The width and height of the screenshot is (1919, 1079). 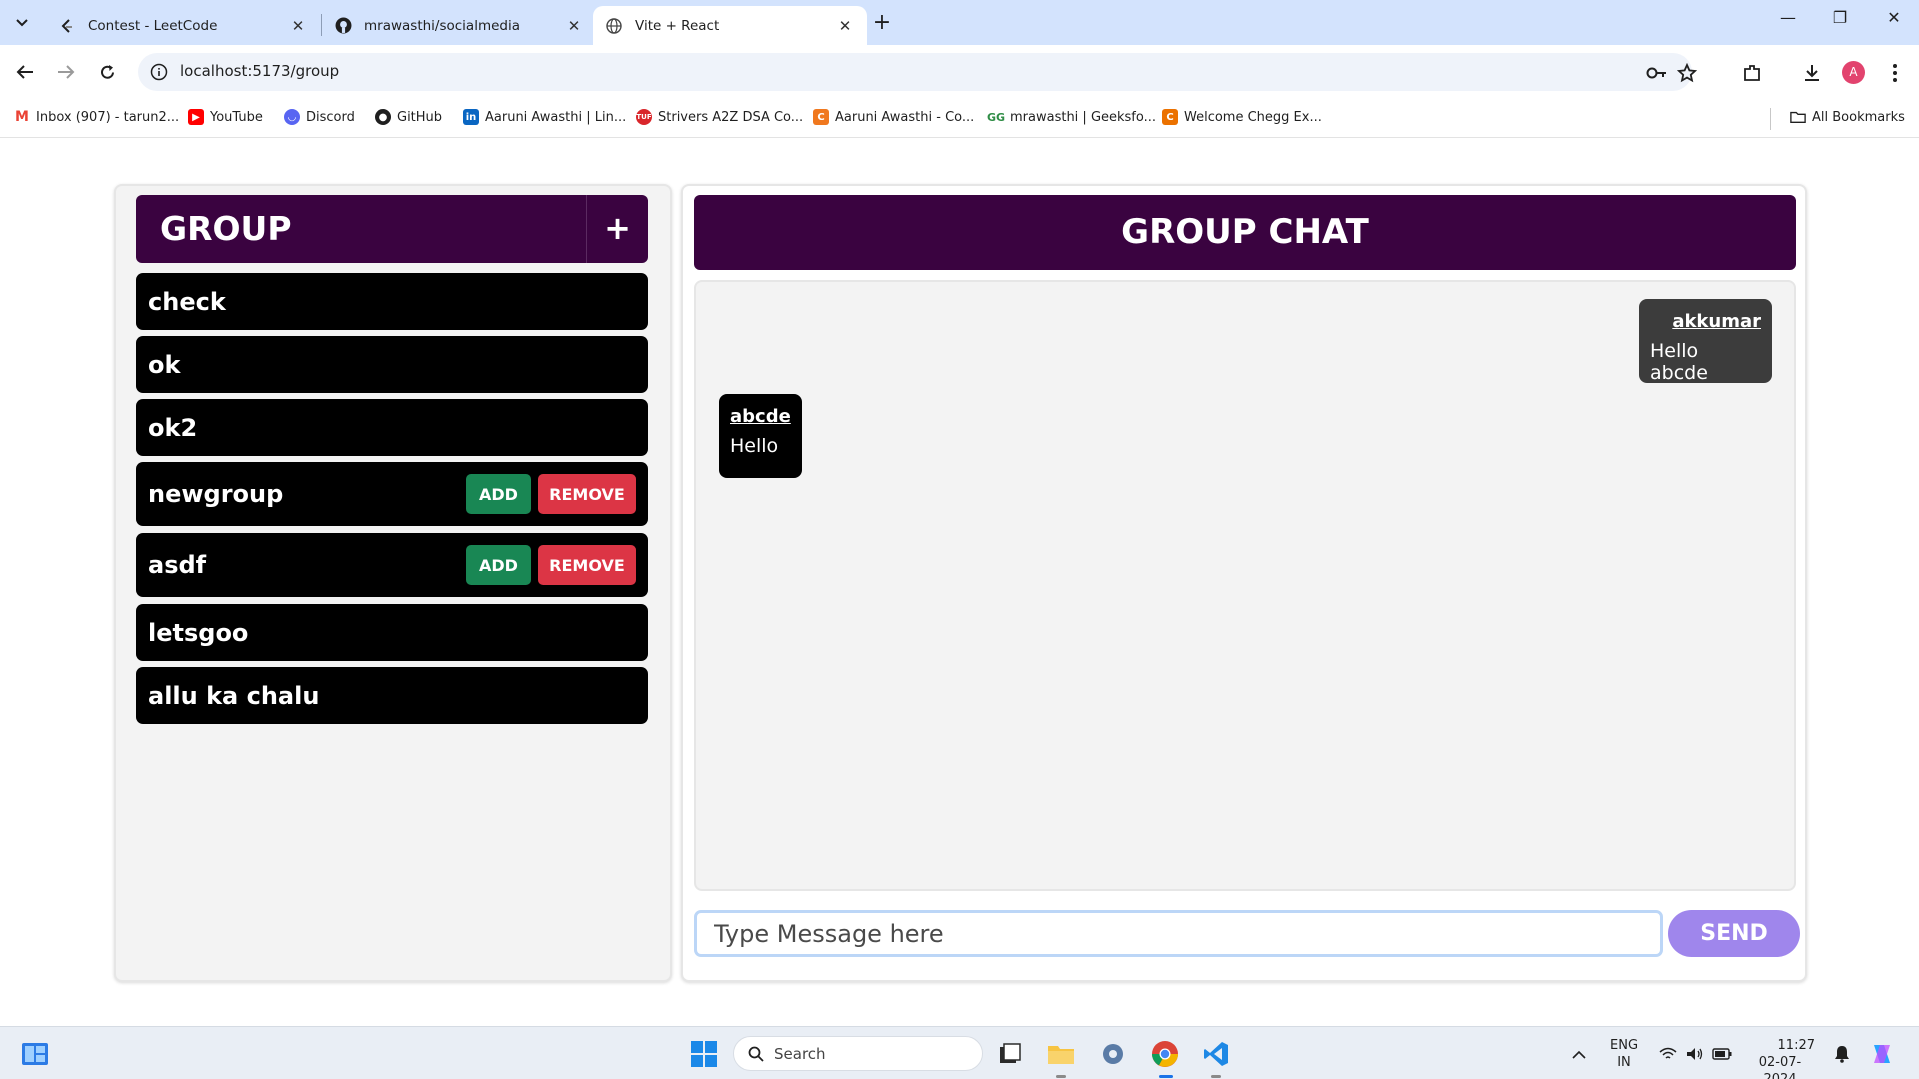 What do you see at coordinates (471, 117) in the screenshot?
I see `linkedin-icon: in` at bounding box center [471, 117].